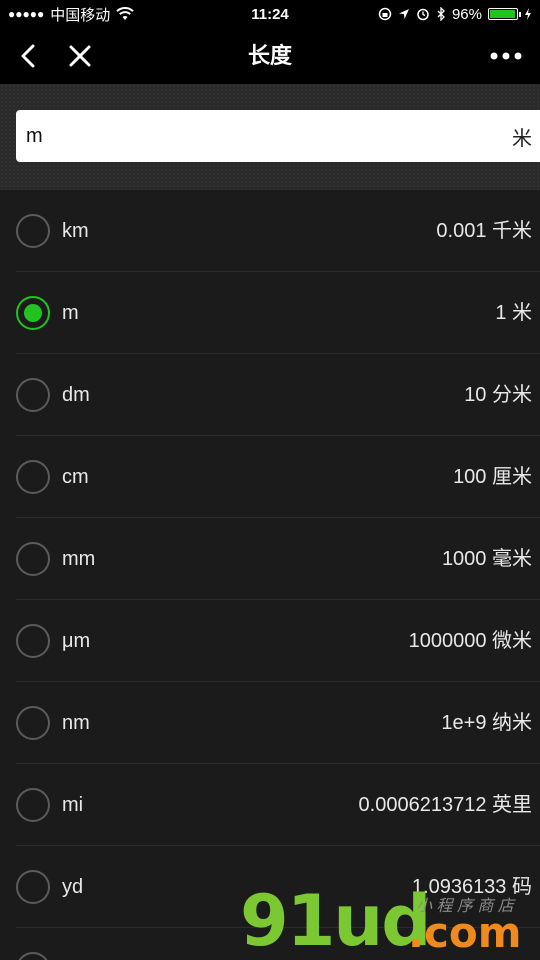 The image size is (540, 960). I want to click on more-button, so click(506, 56).